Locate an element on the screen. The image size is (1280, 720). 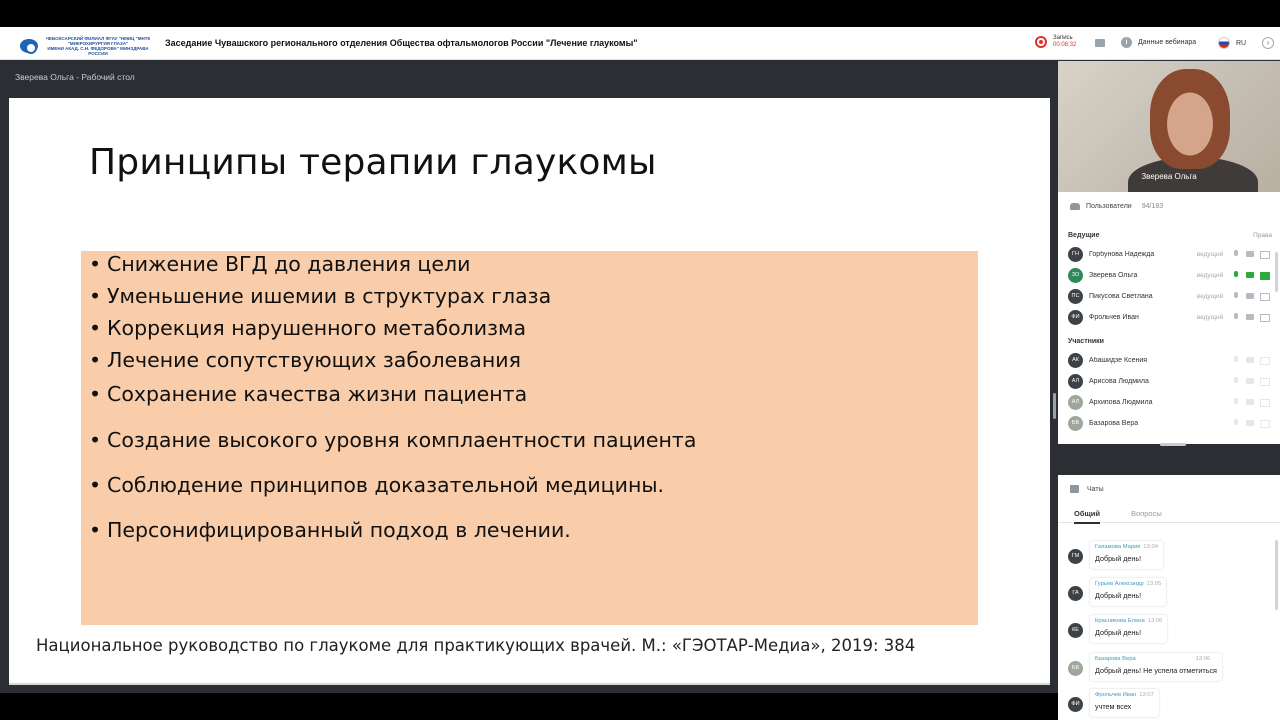
bullet-item: • Уменьшение ишемии в структурах глаза is located at coordinates (320, 296).